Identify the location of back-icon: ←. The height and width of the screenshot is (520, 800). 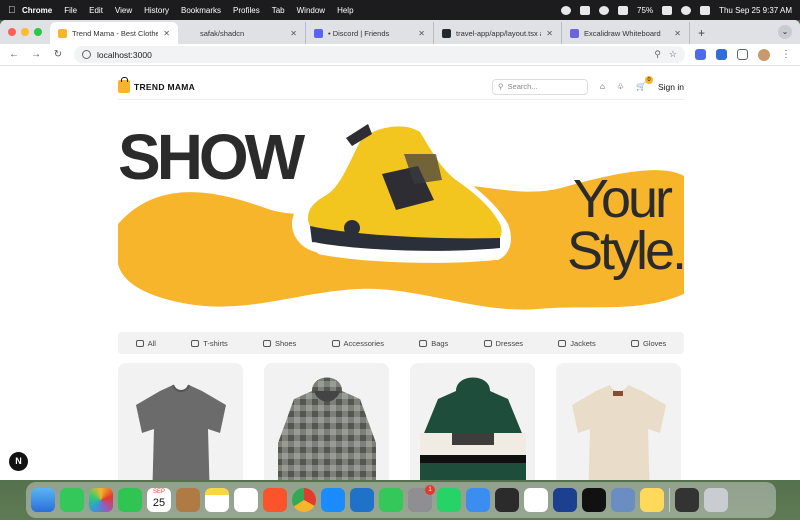
(14, 54).